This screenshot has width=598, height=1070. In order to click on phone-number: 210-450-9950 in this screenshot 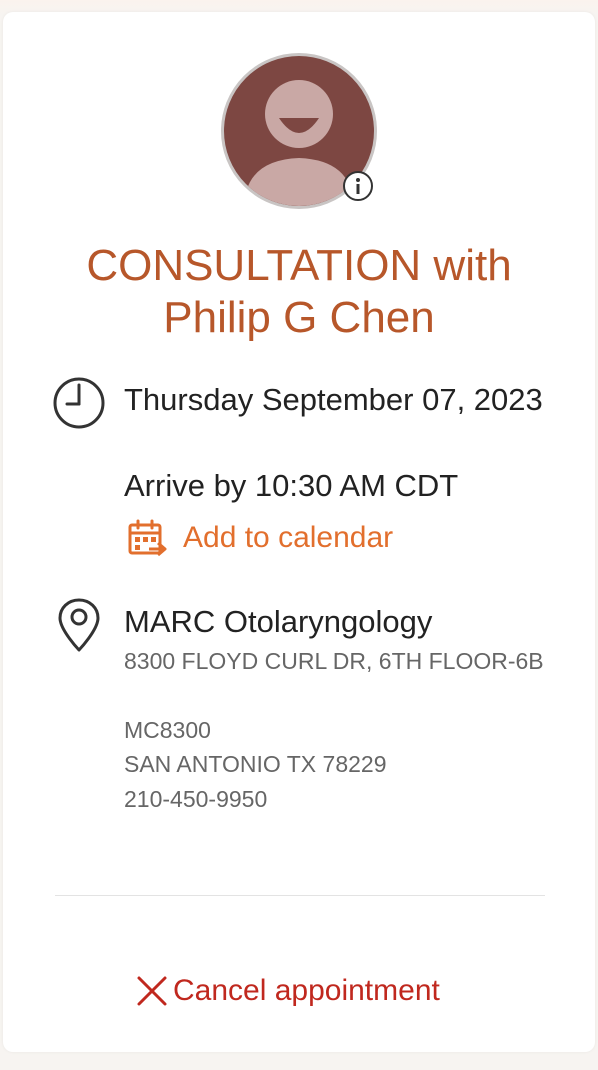, I will do `click(334, 799)`.